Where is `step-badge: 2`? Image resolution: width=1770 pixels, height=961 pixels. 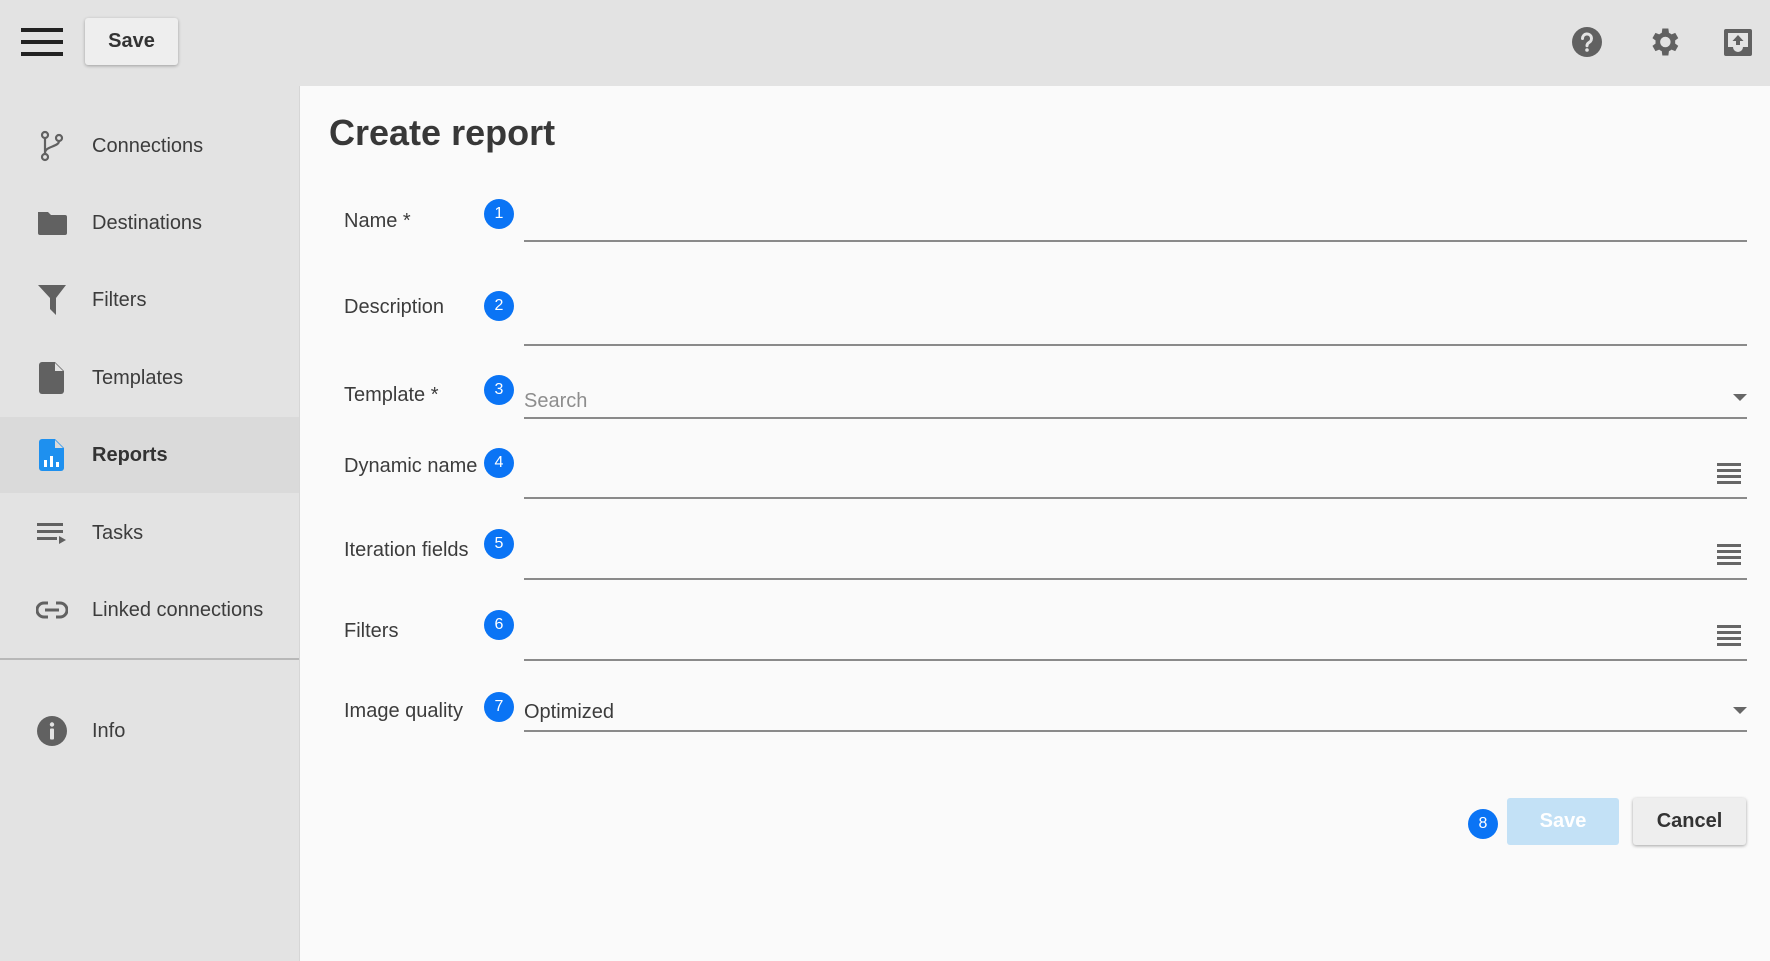
step-badge: 2 is located at coordinates (499, 306).